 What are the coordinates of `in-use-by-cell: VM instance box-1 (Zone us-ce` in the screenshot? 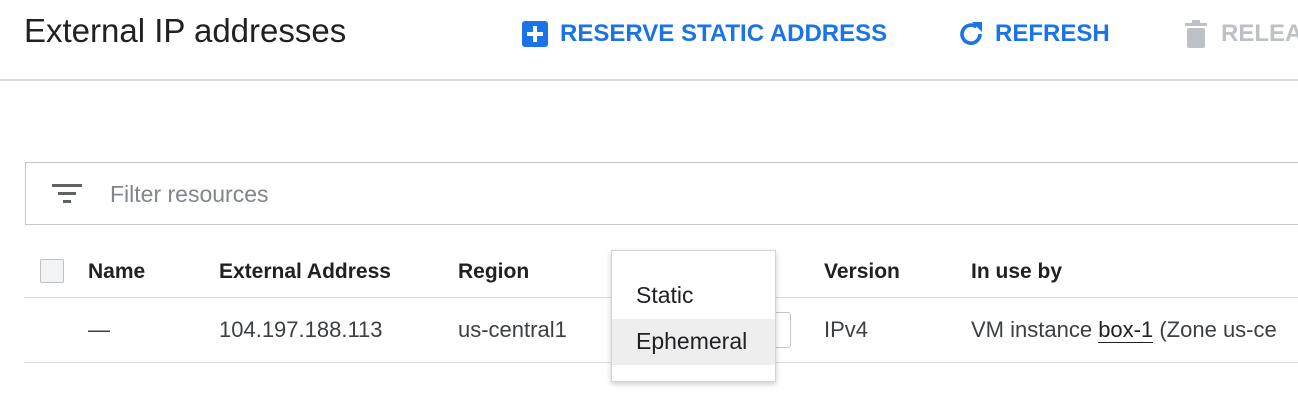 It's located at (1124, 330).